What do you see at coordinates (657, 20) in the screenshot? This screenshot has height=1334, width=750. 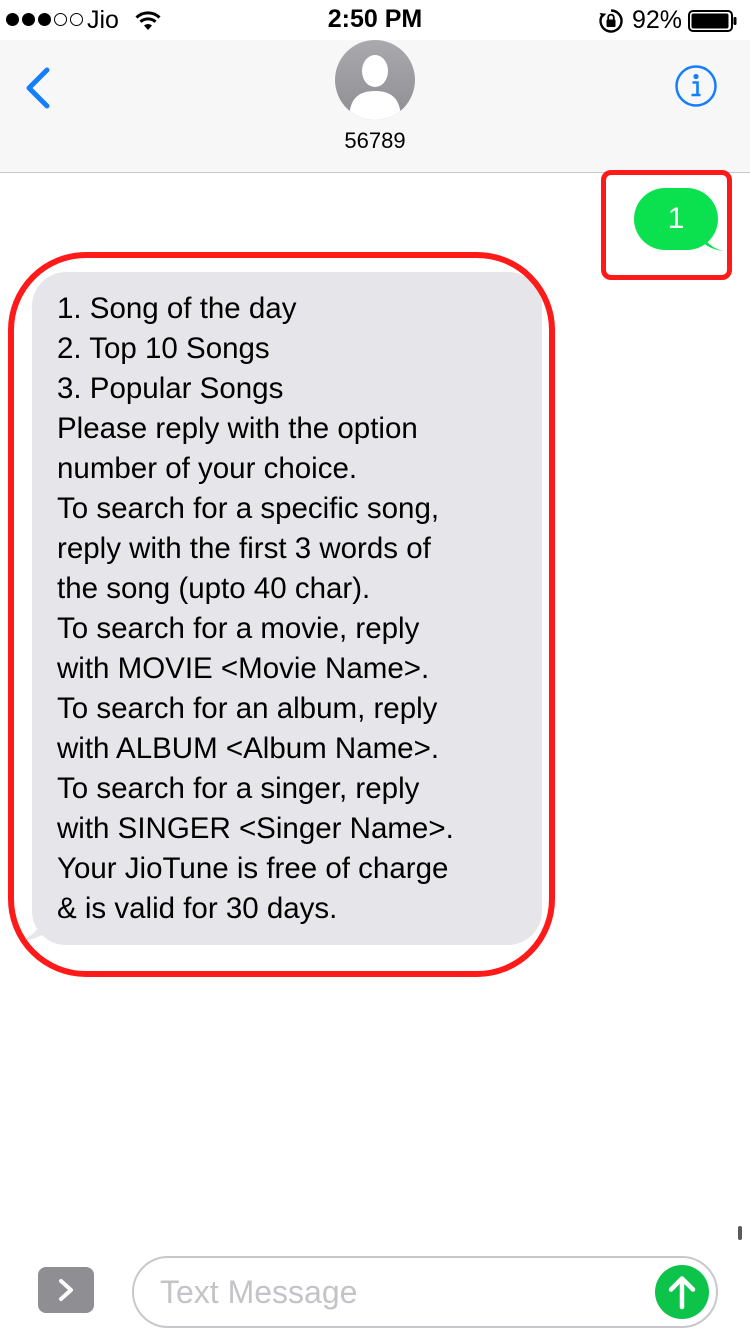 I see `battery-percentage: 92%` at bounding box center [657, 20].